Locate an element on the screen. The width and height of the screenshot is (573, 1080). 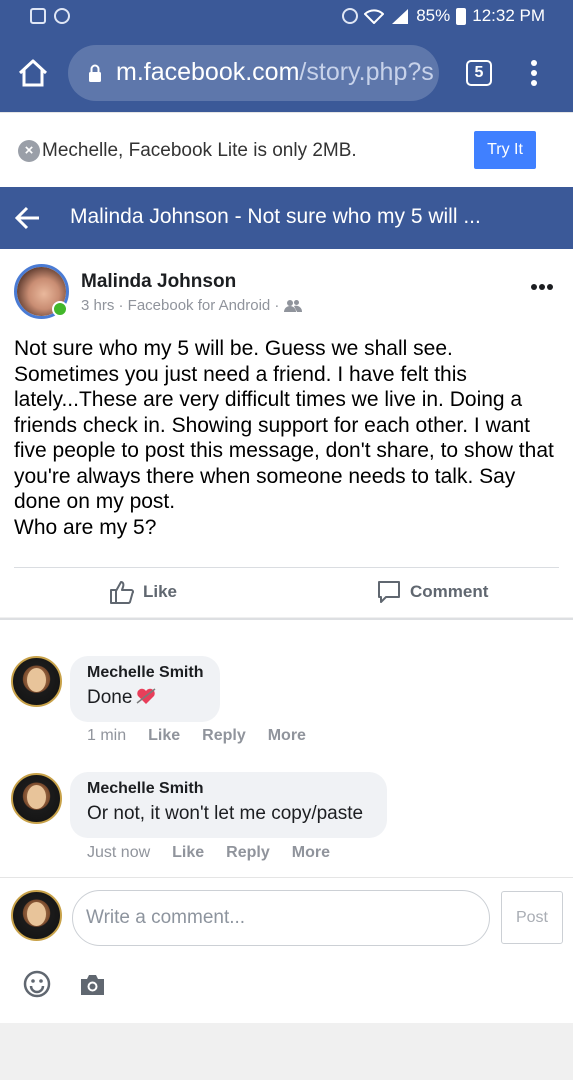
status-indicators: 85% 12:32 PM is located at coordinates (443, 16).